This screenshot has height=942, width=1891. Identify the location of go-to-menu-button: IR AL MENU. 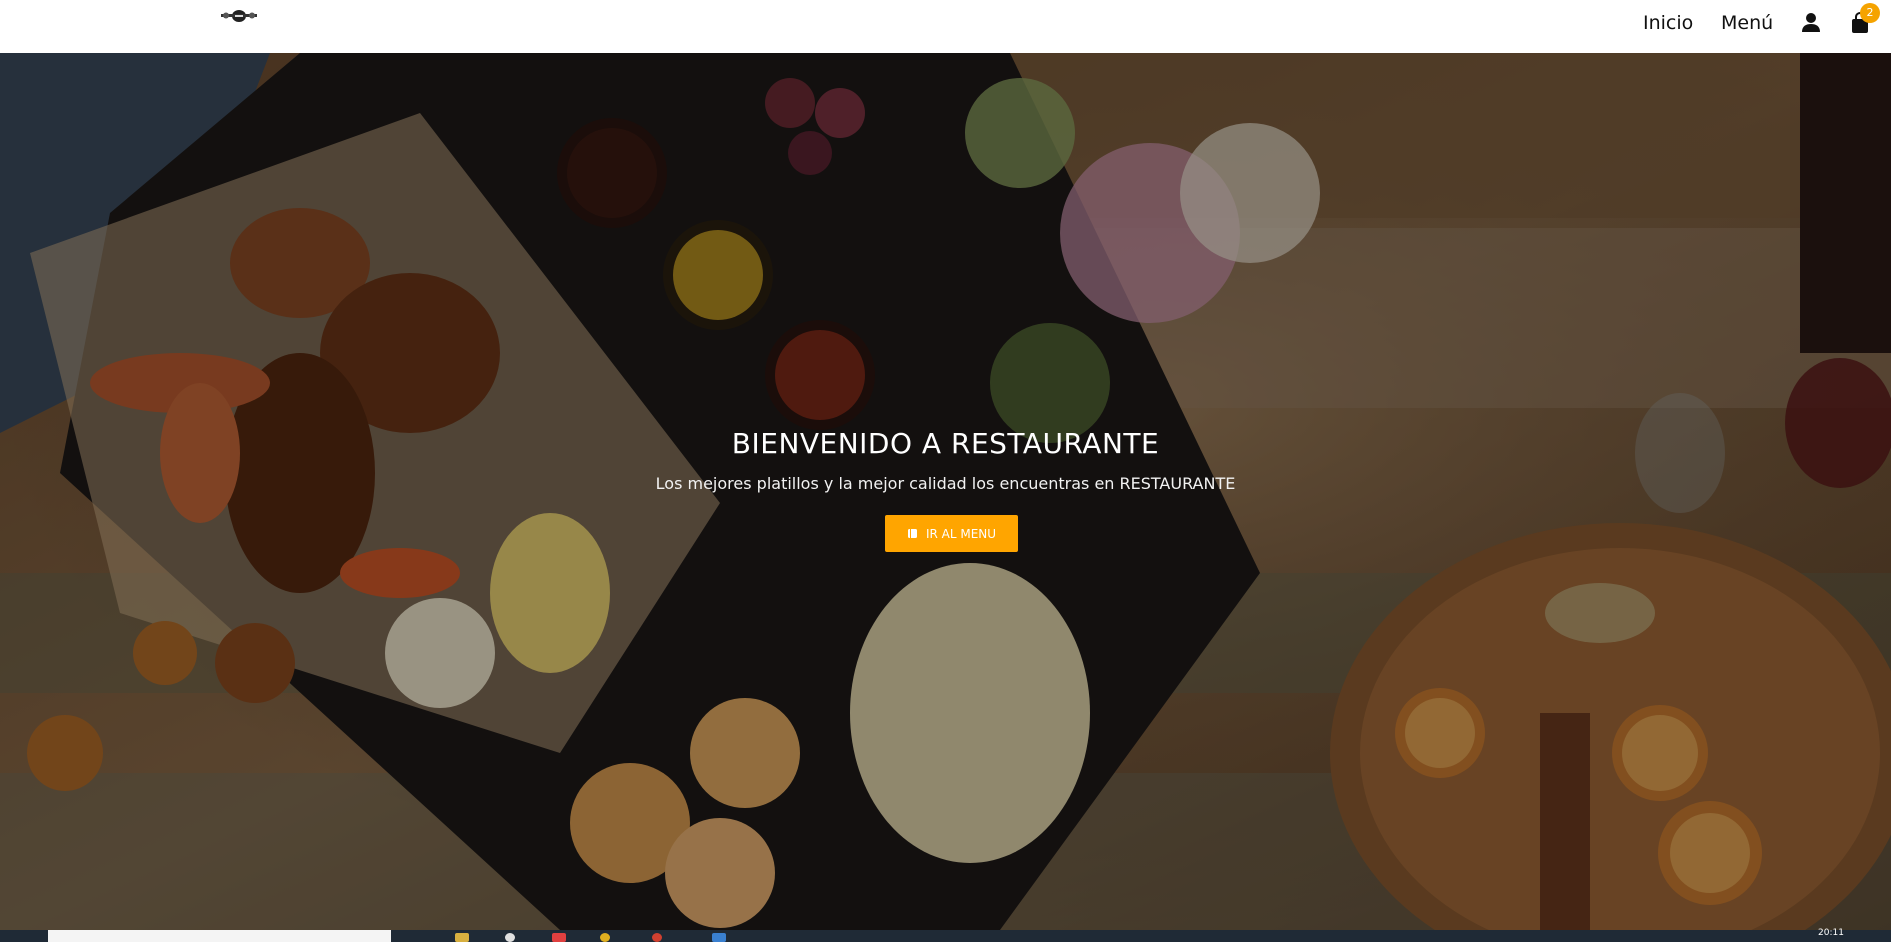
(951, 533).